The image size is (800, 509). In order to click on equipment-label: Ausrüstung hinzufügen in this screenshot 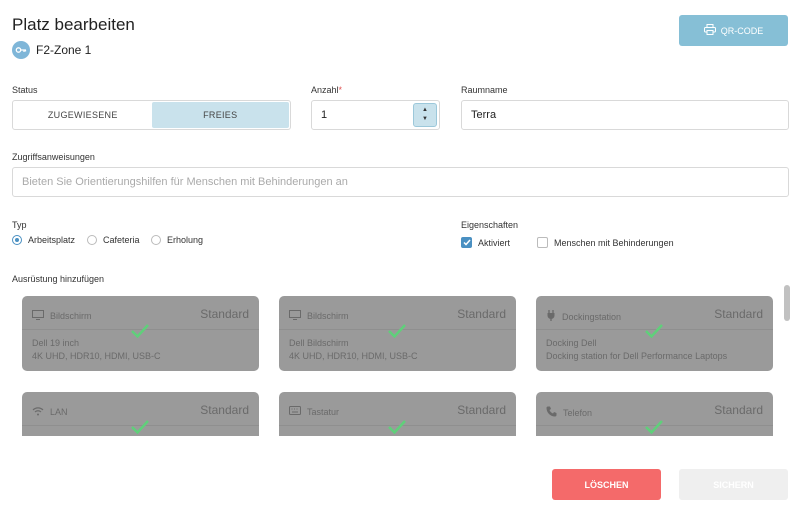, I will do `click(58, 279)`.